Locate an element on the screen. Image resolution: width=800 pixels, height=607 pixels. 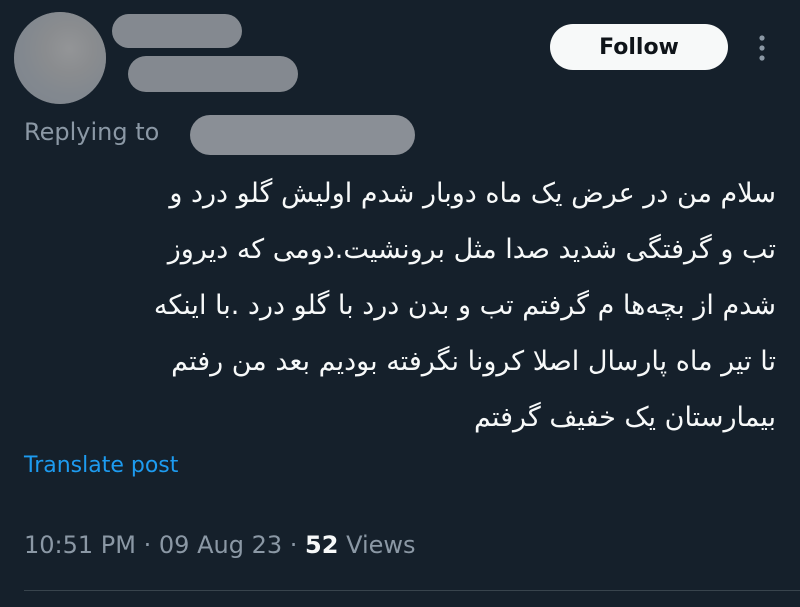
views-label: Views is located at coordinates (381, 545).